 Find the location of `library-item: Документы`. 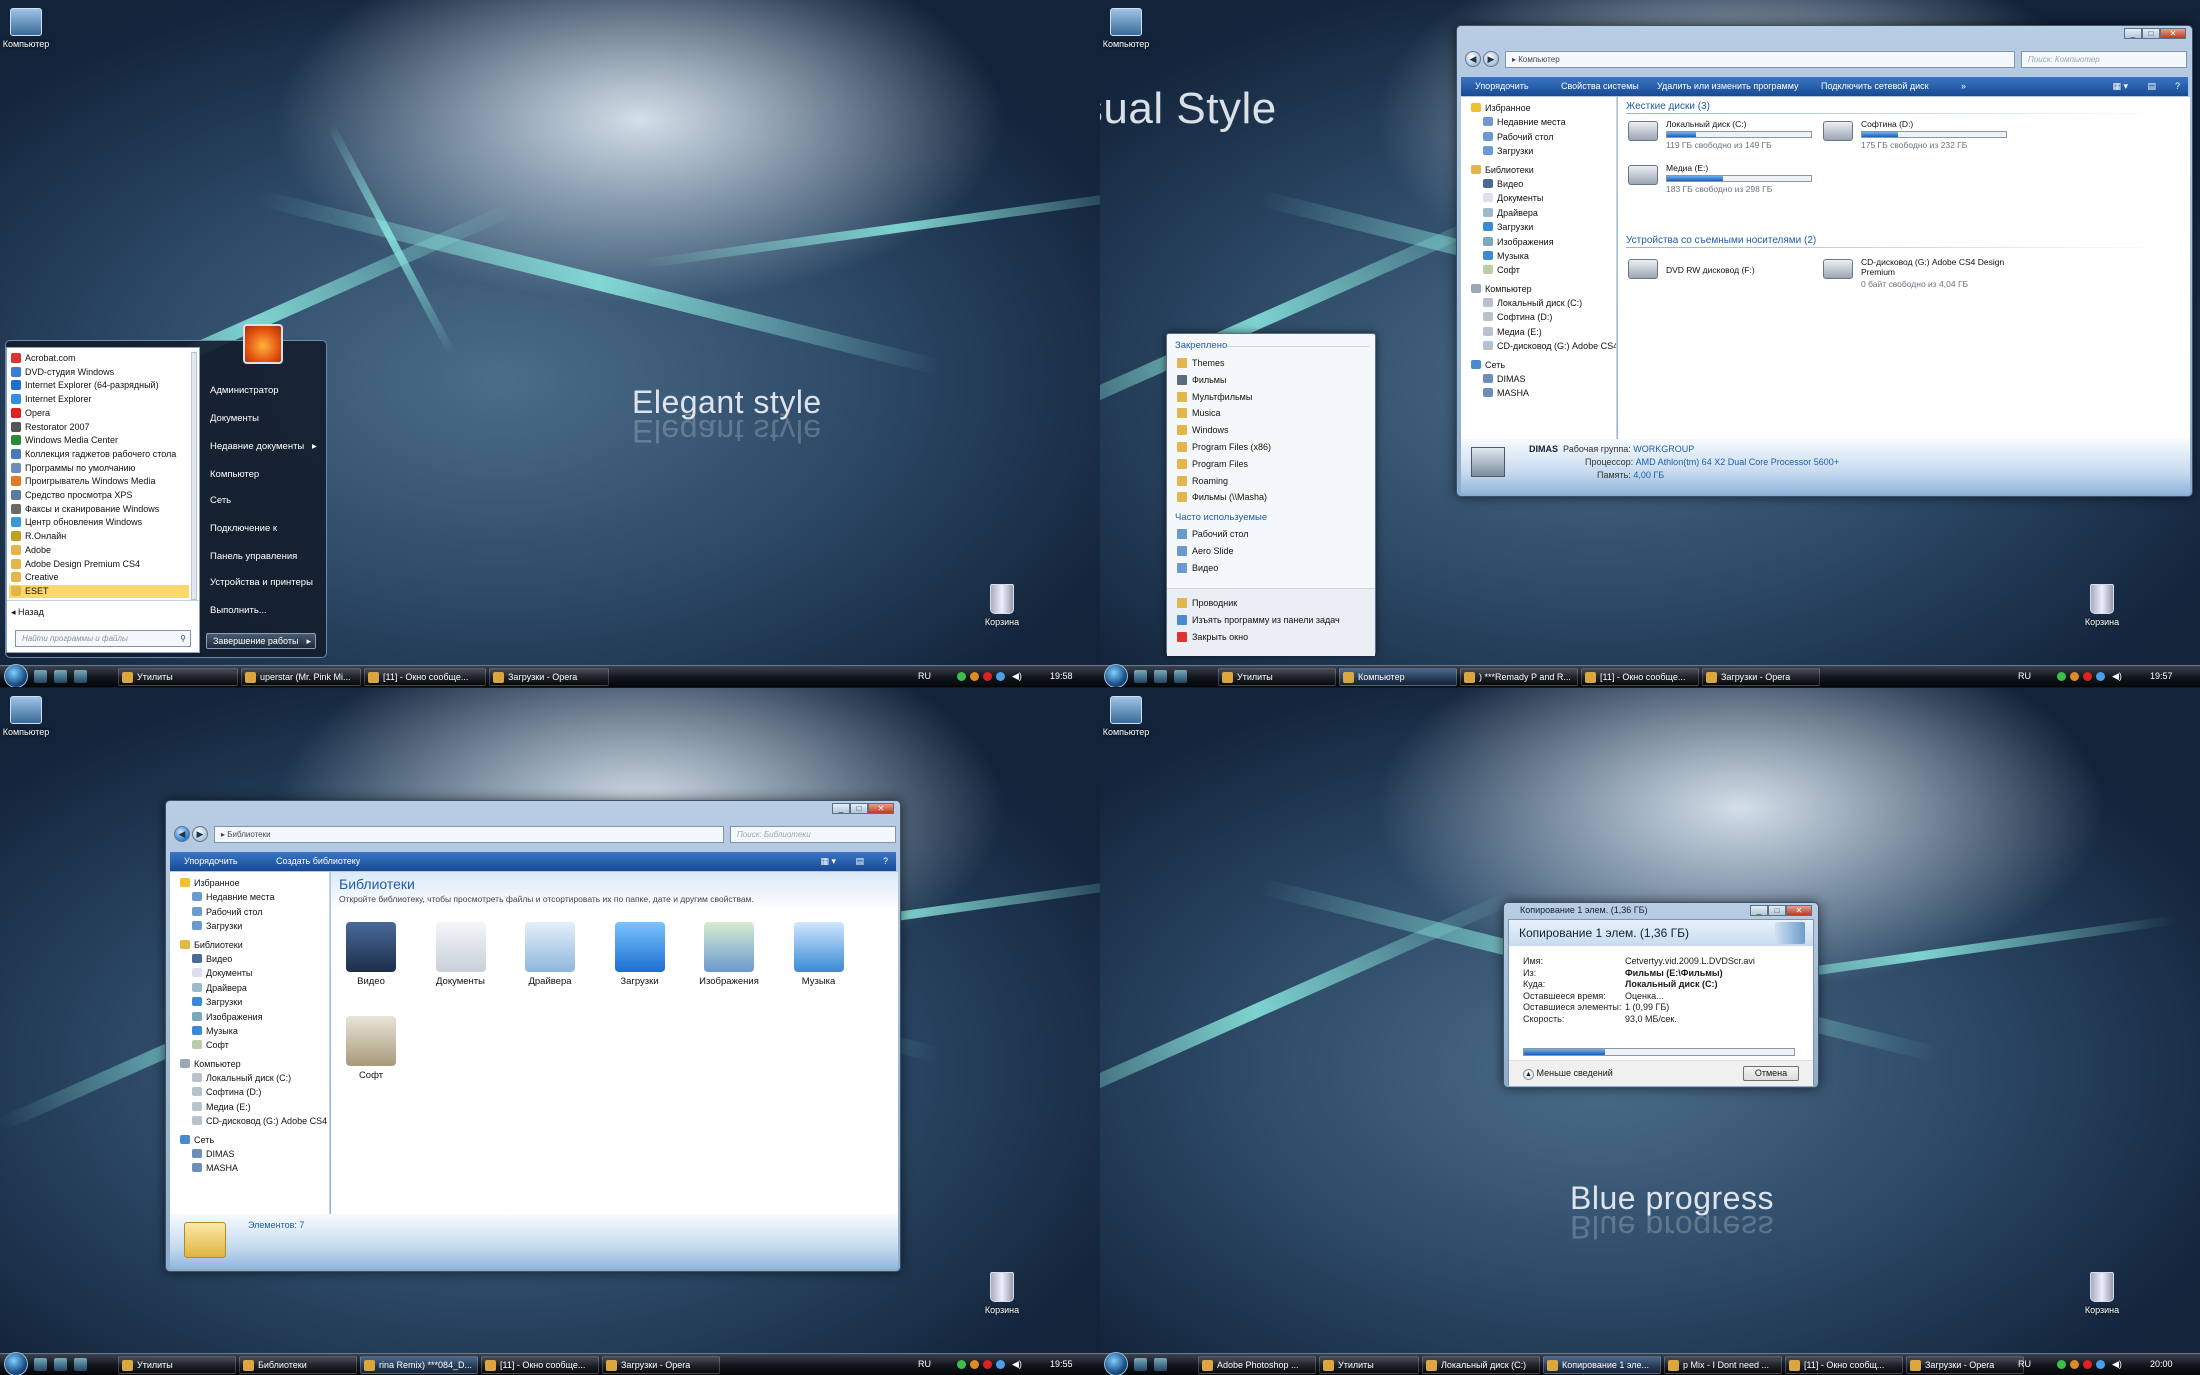

library-item: Документы is located at coordinates (461, 954).